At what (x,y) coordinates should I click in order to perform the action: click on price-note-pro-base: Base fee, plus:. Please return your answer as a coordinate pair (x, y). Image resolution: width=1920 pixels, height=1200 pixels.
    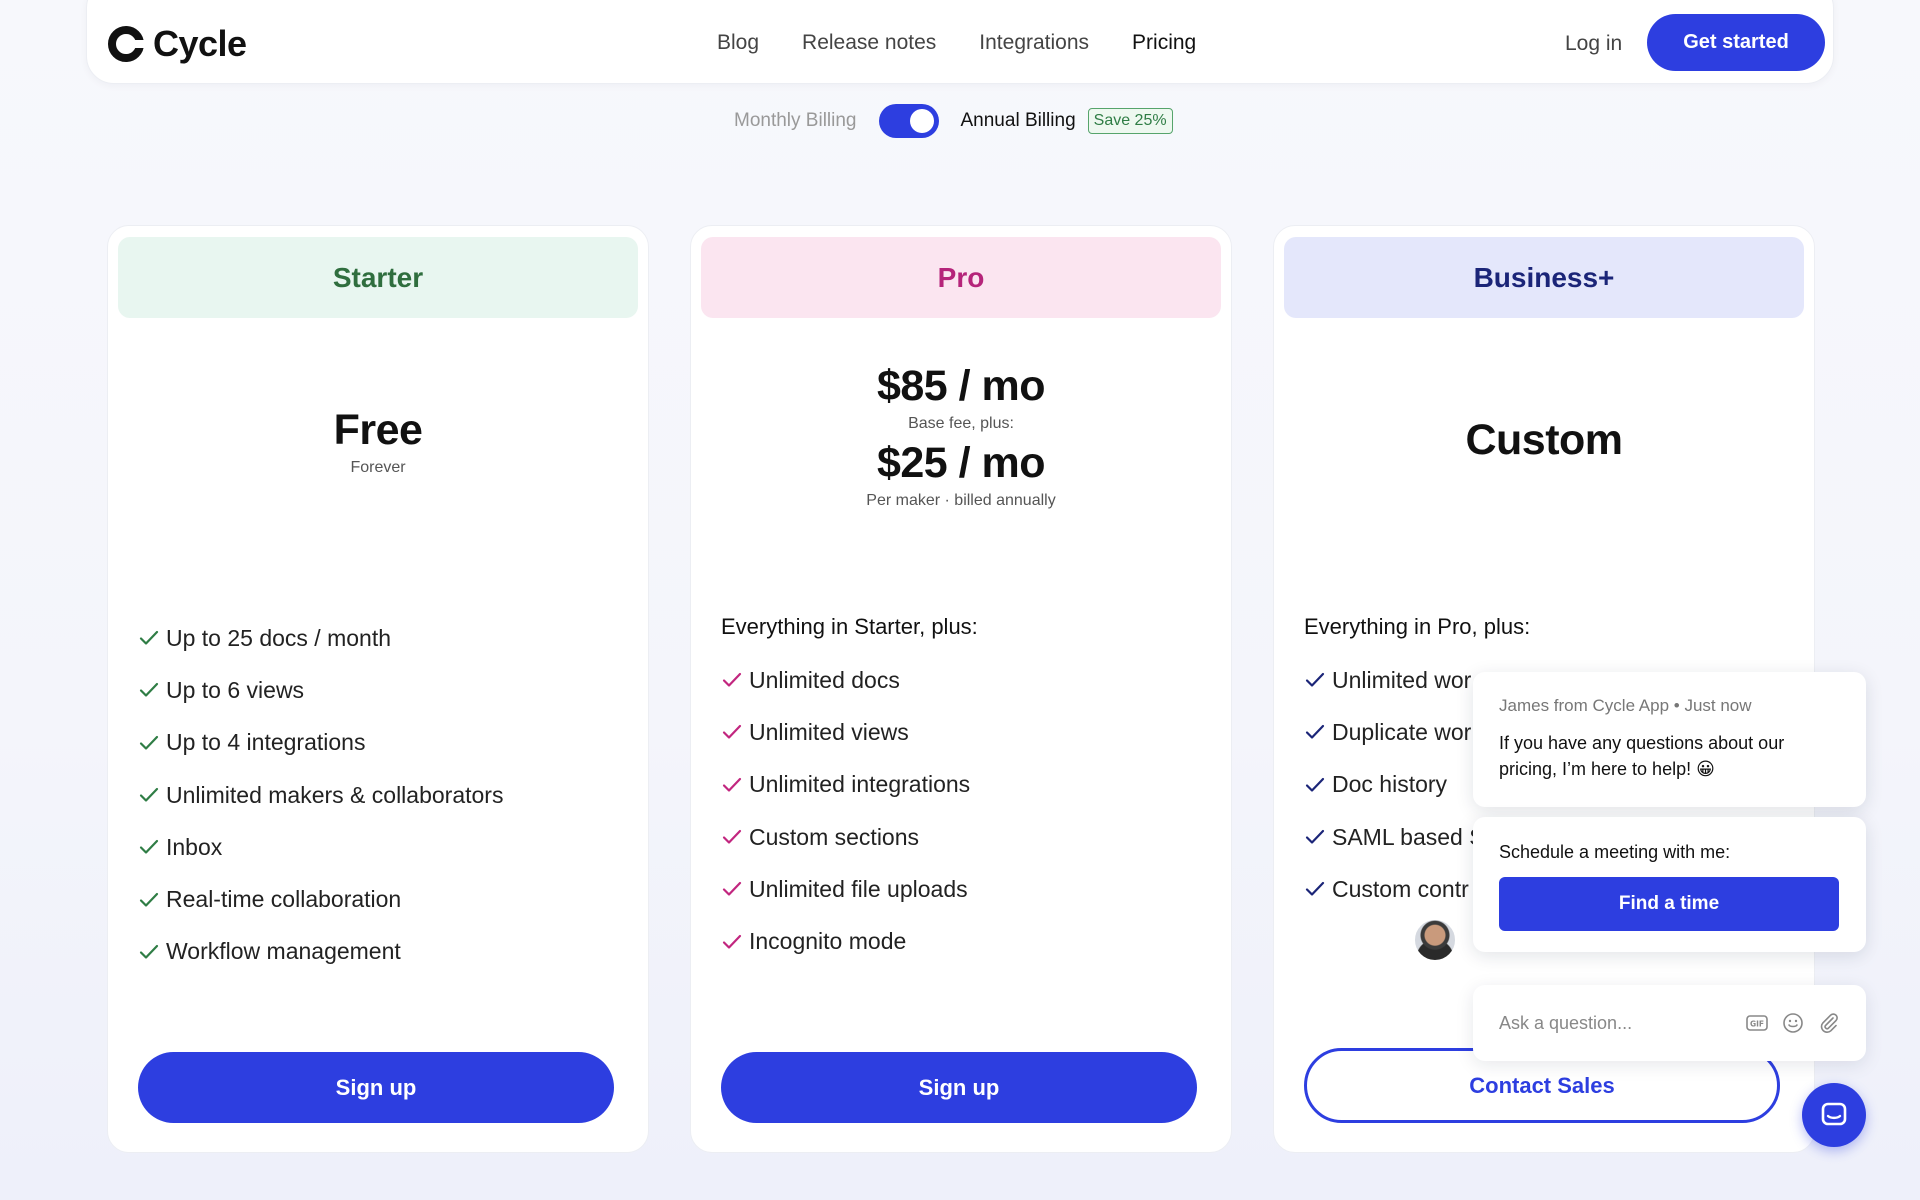
    Looking at the image, I should click on (961, 423).